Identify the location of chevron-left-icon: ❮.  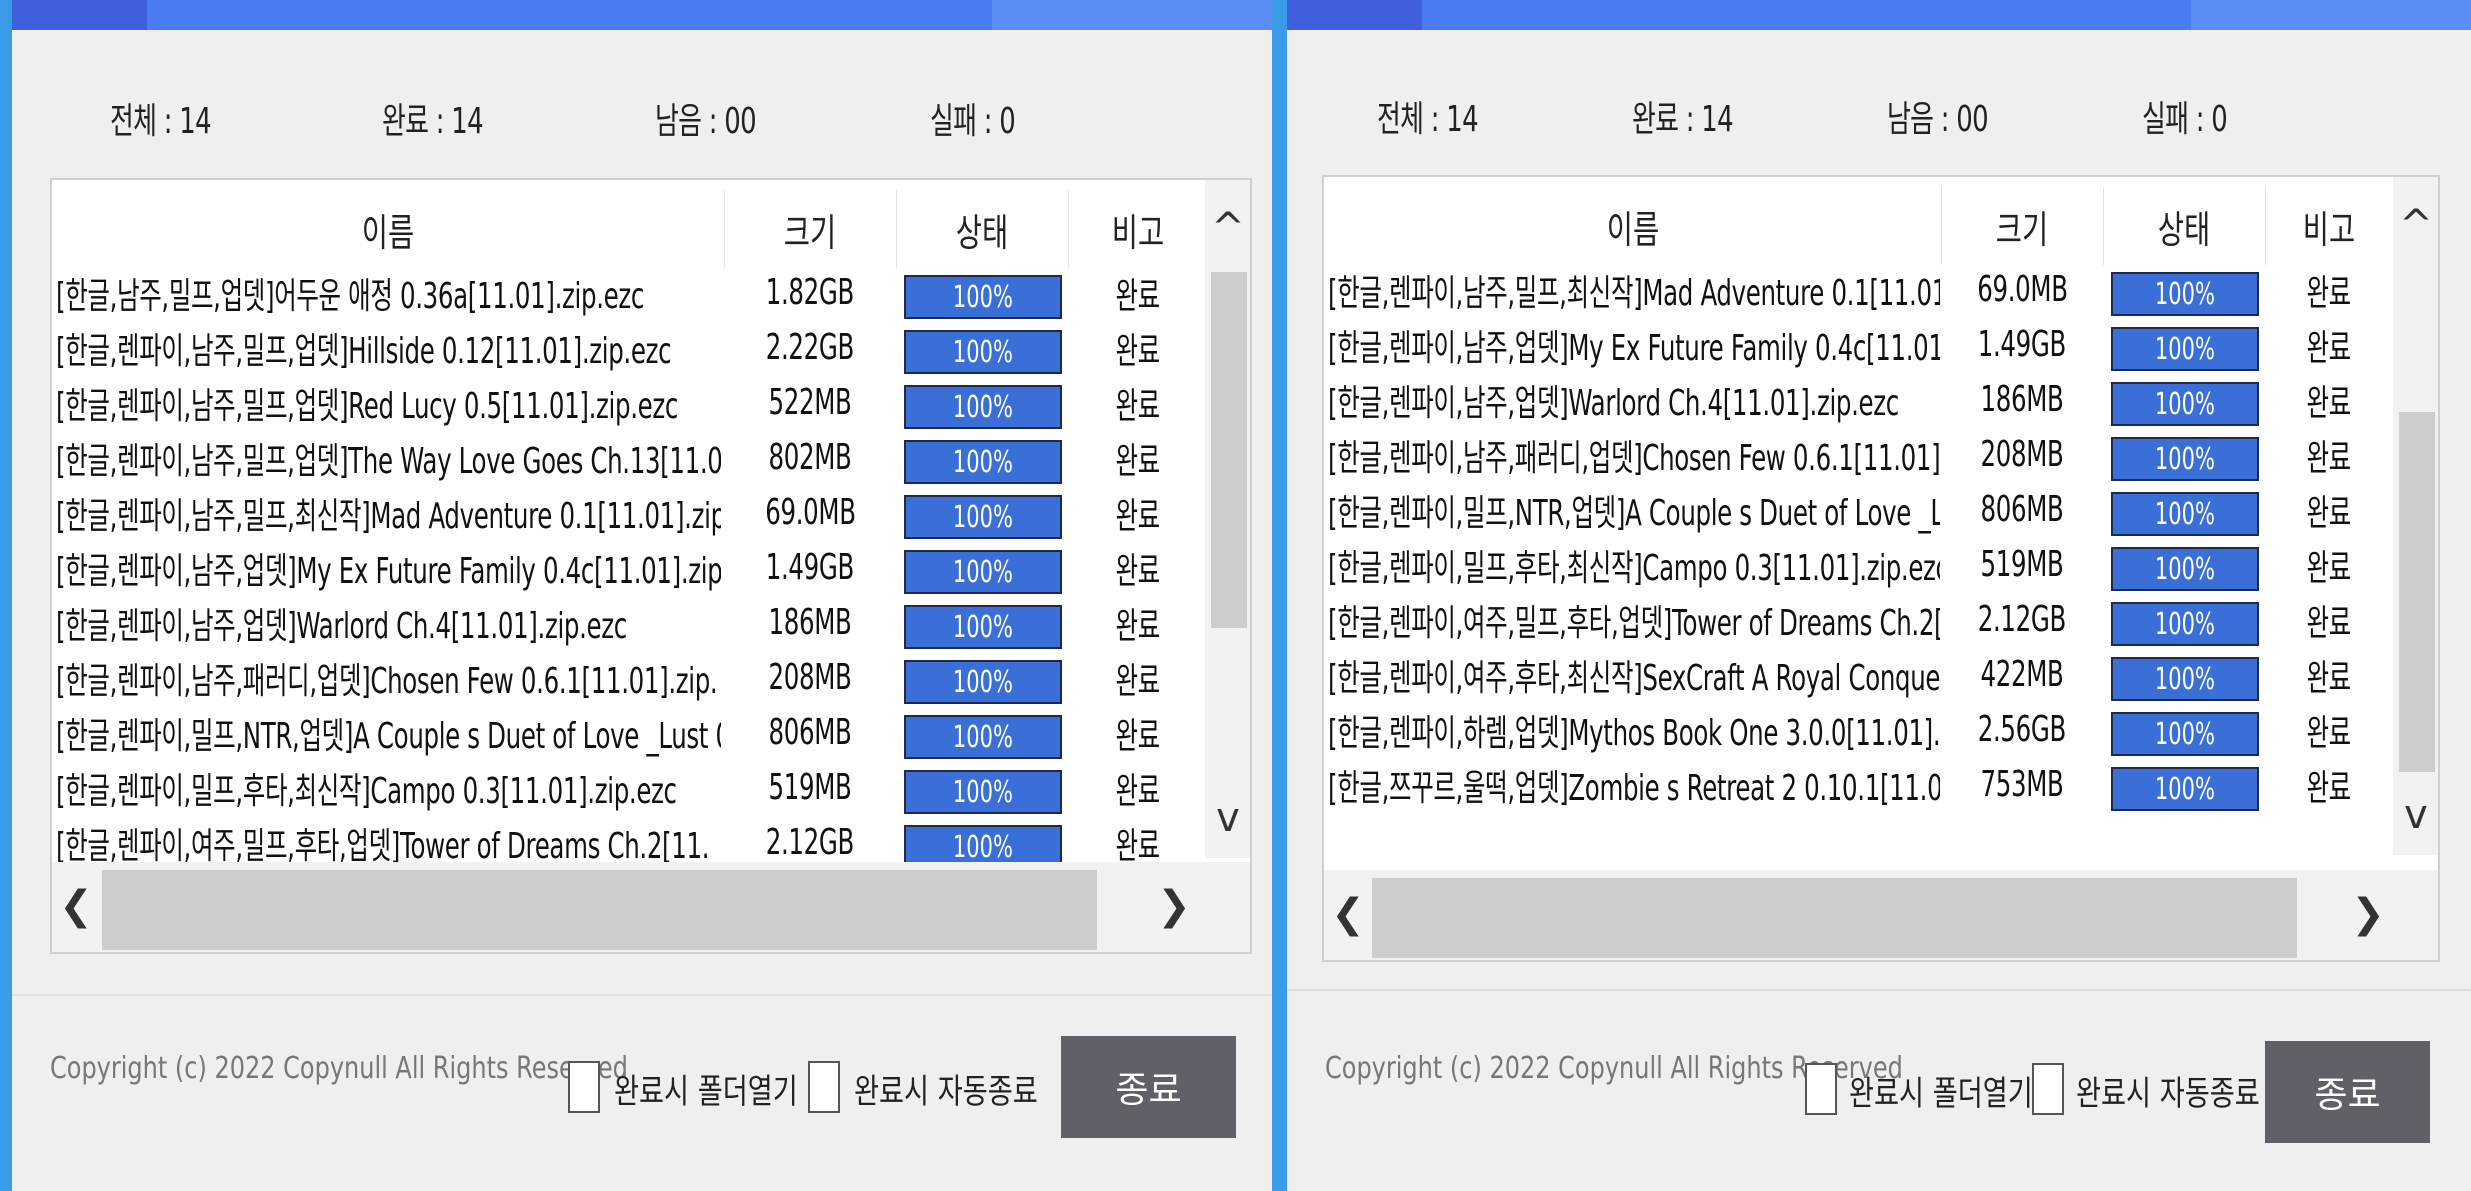
(76, 906).